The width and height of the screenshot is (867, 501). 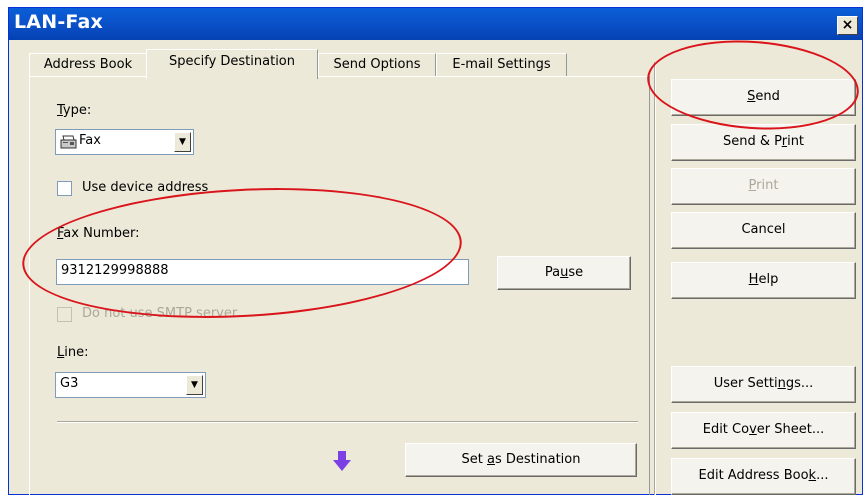 I want to click on send-print-button: Send & Print, so click(x=763, y=142).